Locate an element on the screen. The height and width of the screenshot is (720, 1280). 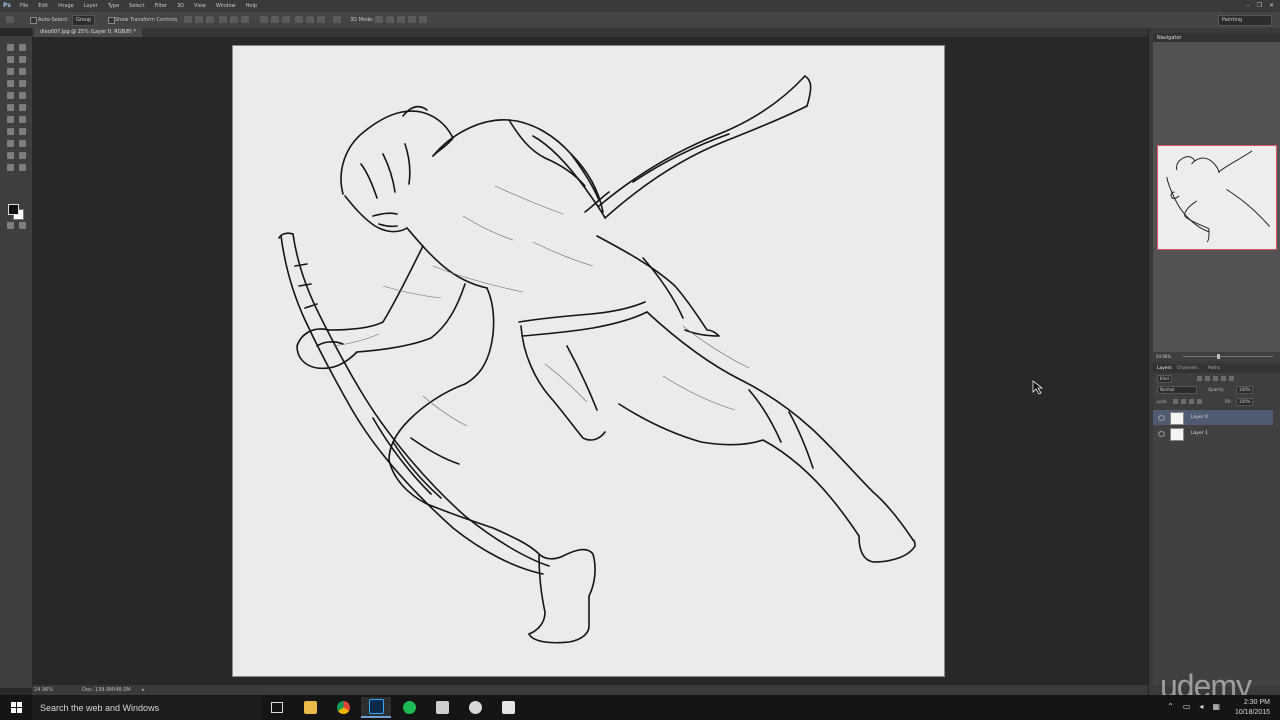
align-left-icon is located at coordinates (223, 19).